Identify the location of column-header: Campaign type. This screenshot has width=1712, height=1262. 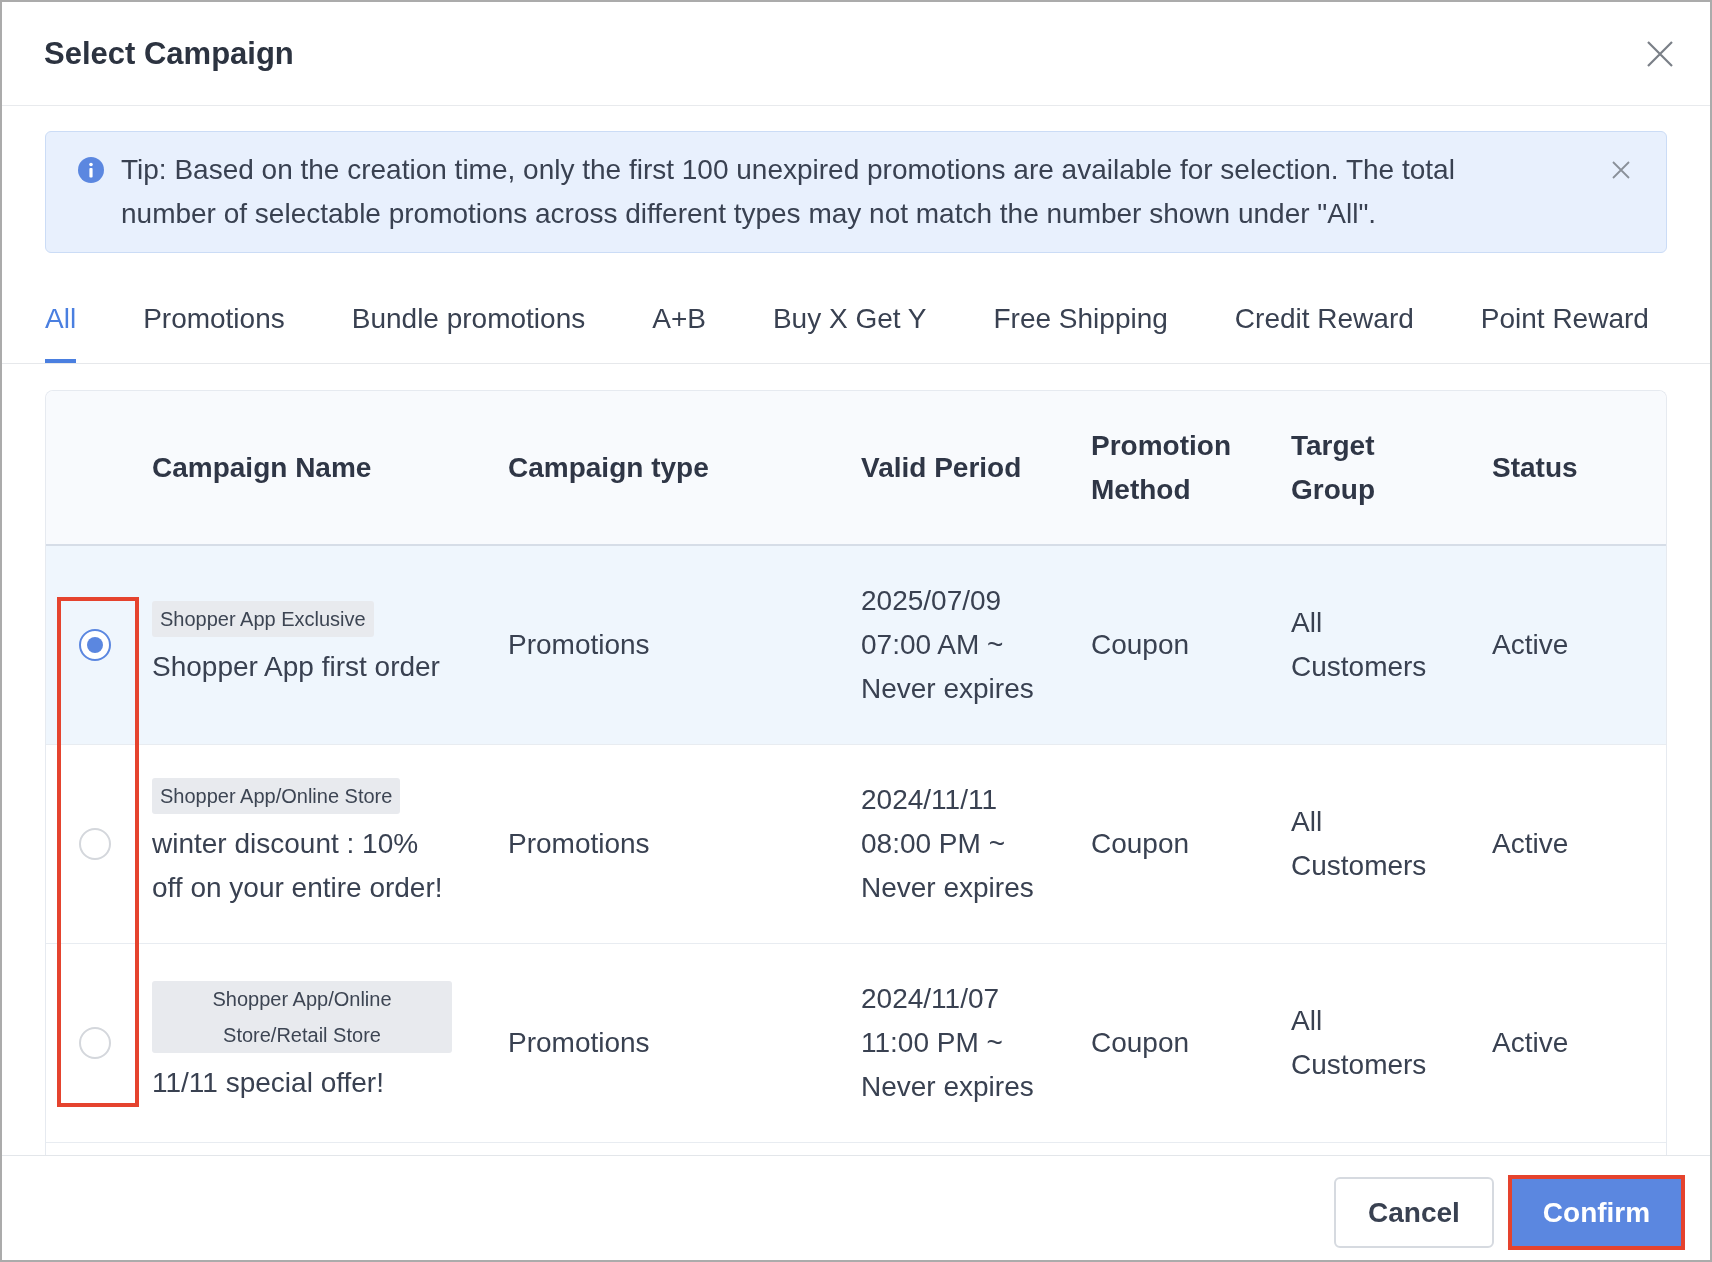
(608, 467).